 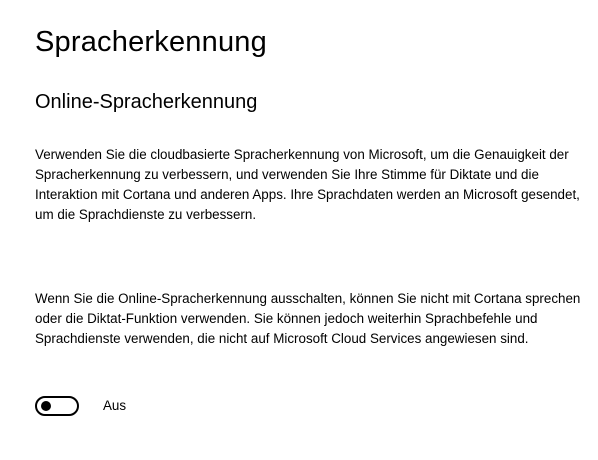 What do you see at coordinates (46, 406) in the screenshot?
I see `toggle-switch-knob` at bounding box center [46, 406].